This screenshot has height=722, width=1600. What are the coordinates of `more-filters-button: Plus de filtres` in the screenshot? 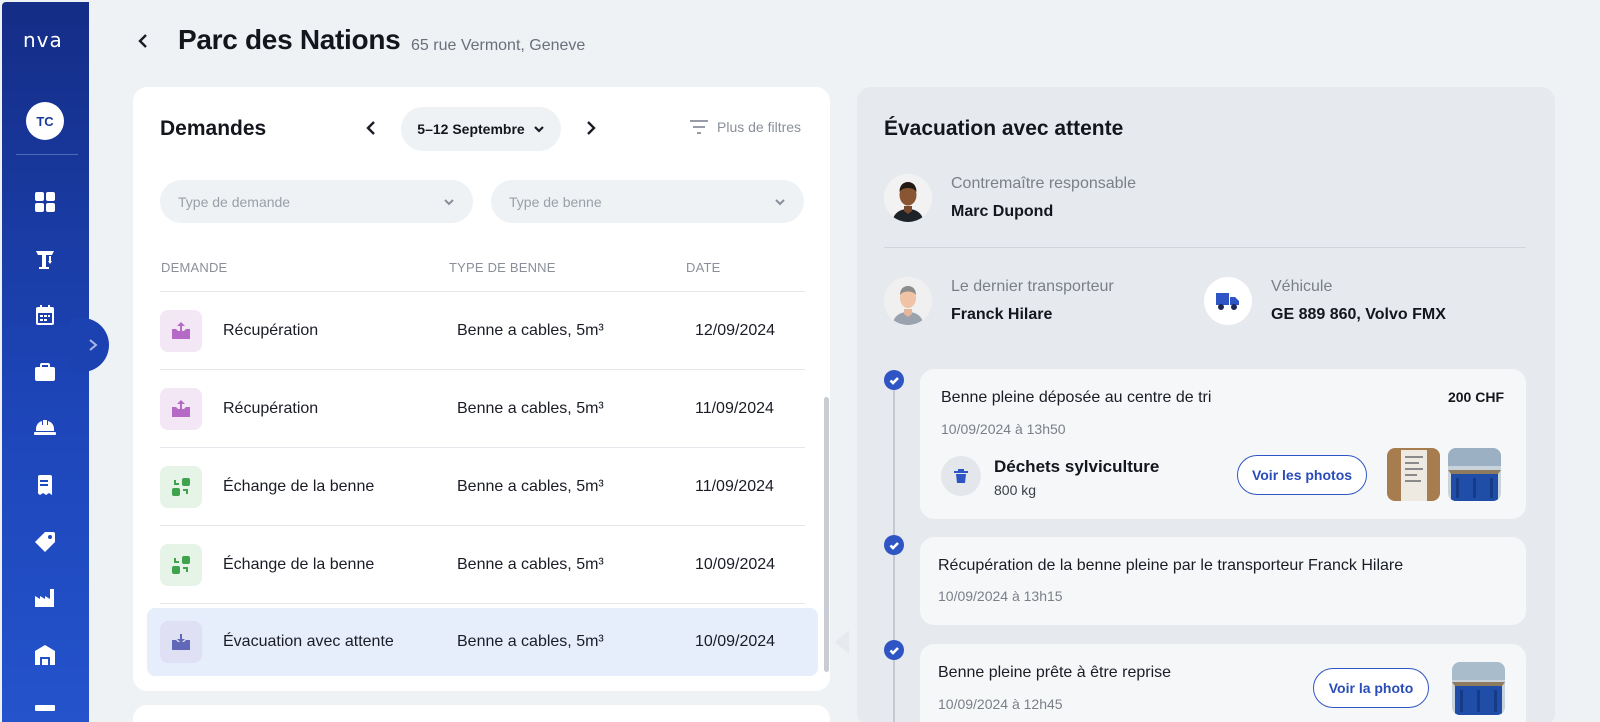 It's located at (745, 127).